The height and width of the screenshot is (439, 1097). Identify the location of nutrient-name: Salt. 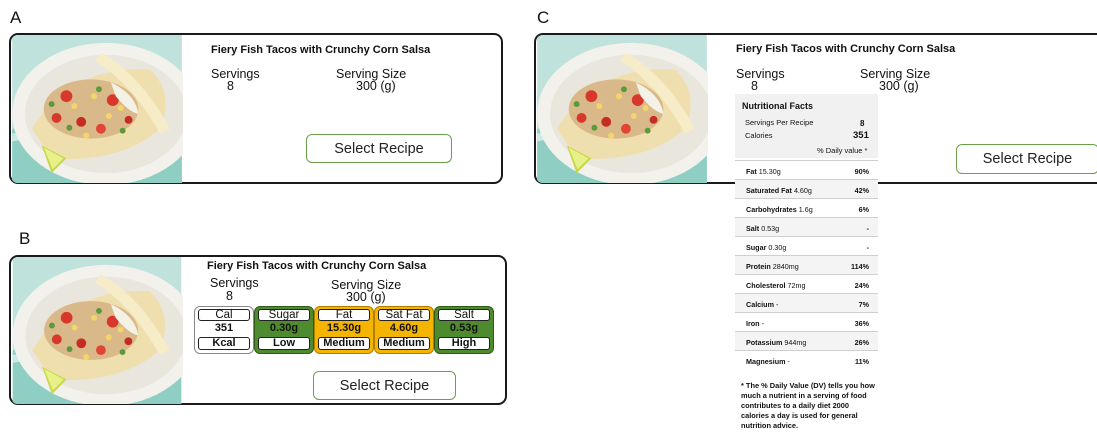
(753, 228).